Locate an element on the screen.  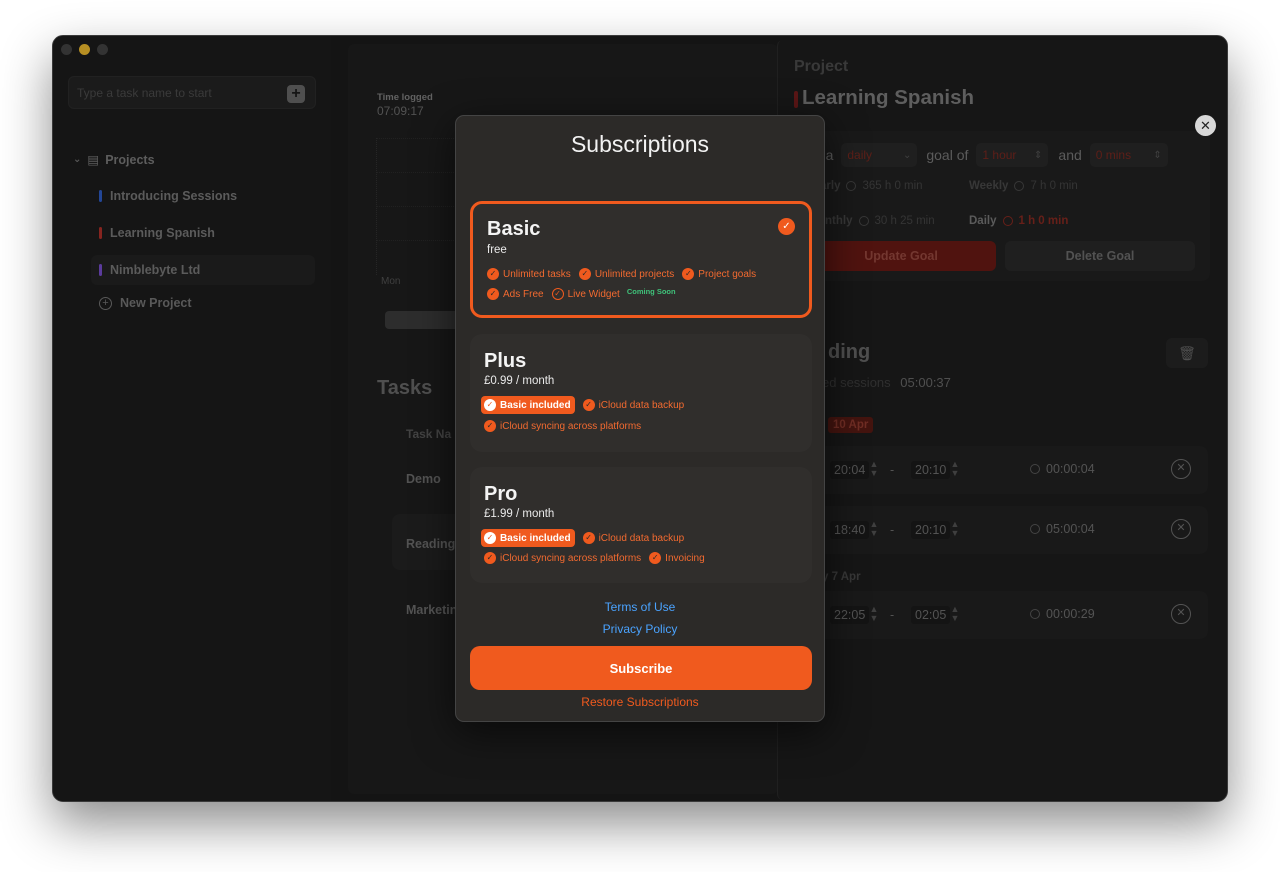
minimize-window-button is located at coordinates (84, 49).